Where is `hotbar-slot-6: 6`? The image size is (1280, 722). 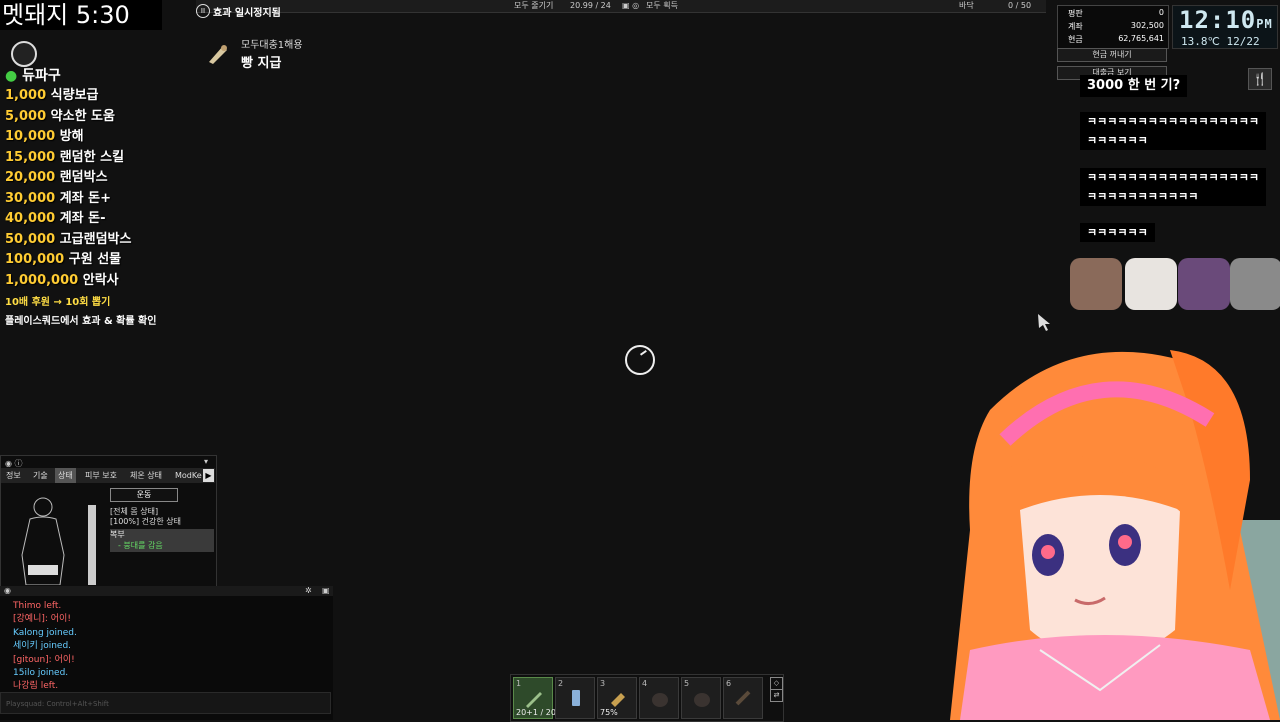 hotbar-slot-6: 6 is located at coordinates (743, 698).